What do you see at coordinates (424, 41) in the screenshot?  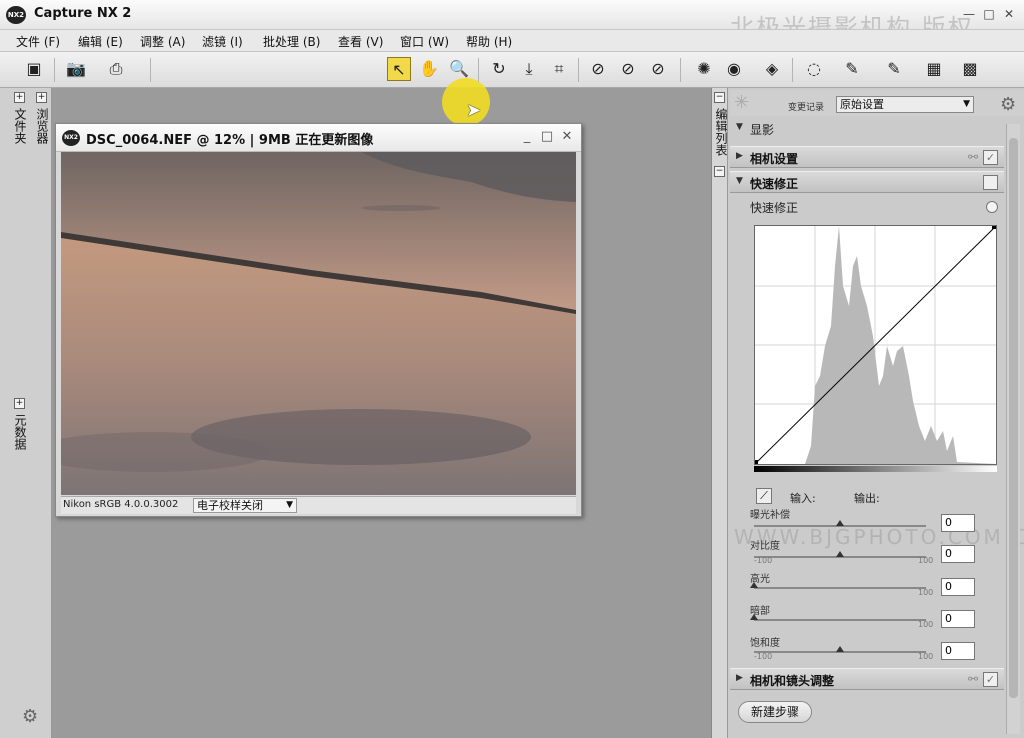 I see `menu-window: 窗口 (W)` at bounding box center [424, 41].